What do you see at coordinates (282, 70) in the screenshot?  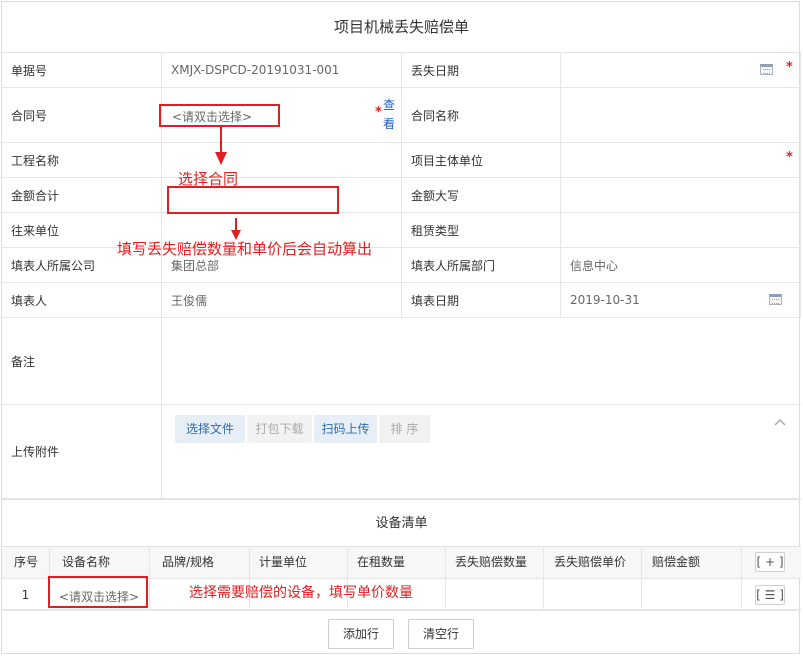 I see `doc-no-value: XMJX-DSPCD-20191031-001` at bounding box center [282, 70].